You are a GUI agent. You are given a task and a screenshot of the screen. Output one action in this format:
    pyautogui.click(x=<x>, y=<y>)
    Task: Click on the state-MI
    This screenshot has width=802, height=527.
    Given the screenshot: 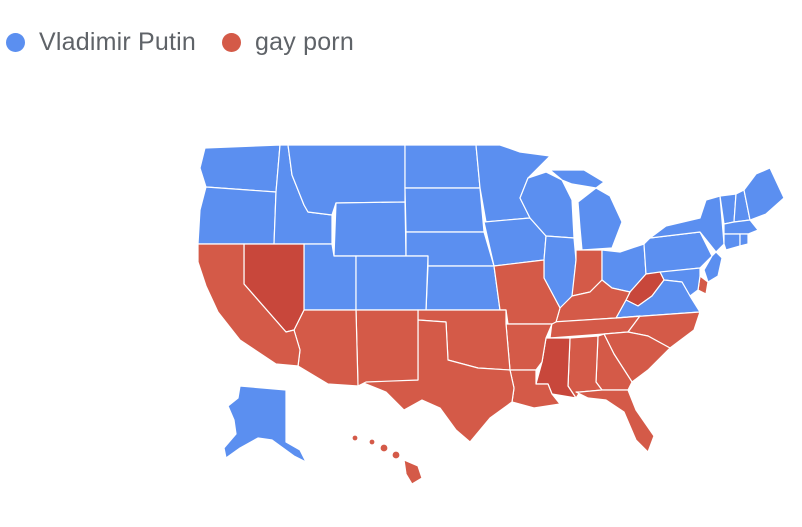 What is the action you would take?
    pyautogui.click(x=600, y=219)
    